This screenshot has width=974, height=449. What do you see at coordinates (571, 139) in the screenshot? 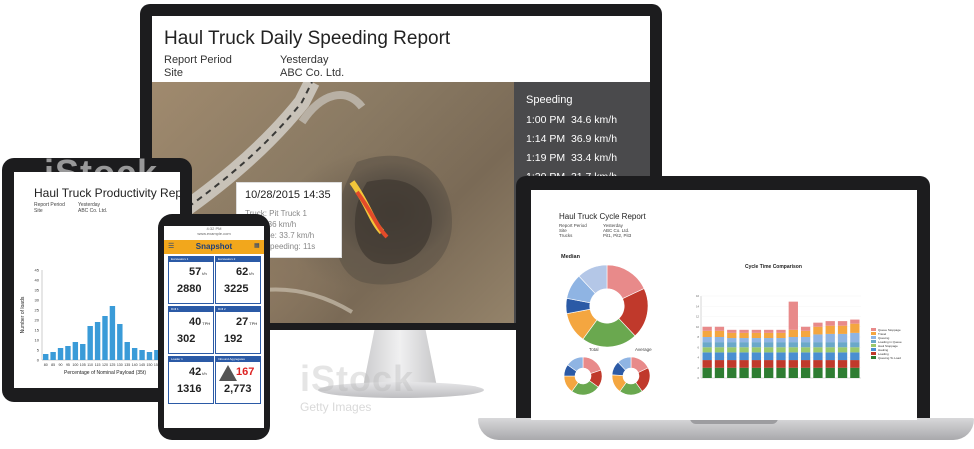
I see `speeding-row: 1:14 PM 36.9 km/h` at bounding box center [571, 139].